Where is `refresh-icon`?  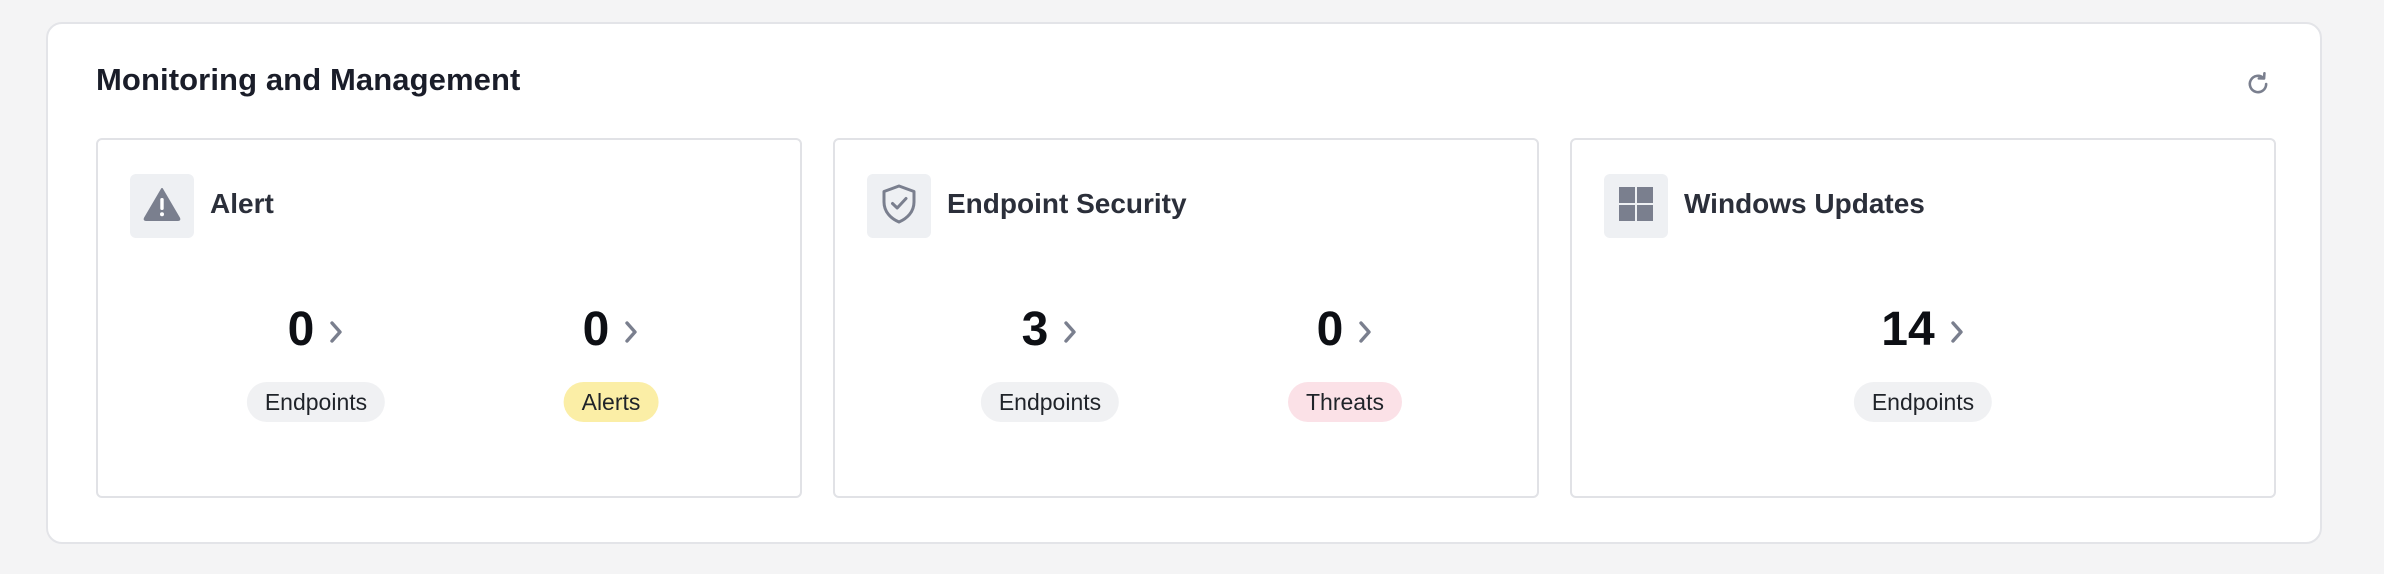 refresh-icon is located at coordinates (2258, 86).